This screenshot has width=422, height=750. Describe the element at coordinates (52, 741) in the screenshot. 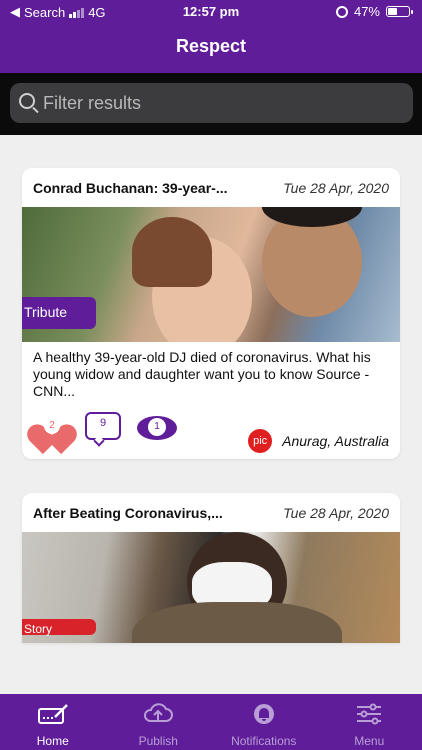

I see `tab-label: Home` at that location.